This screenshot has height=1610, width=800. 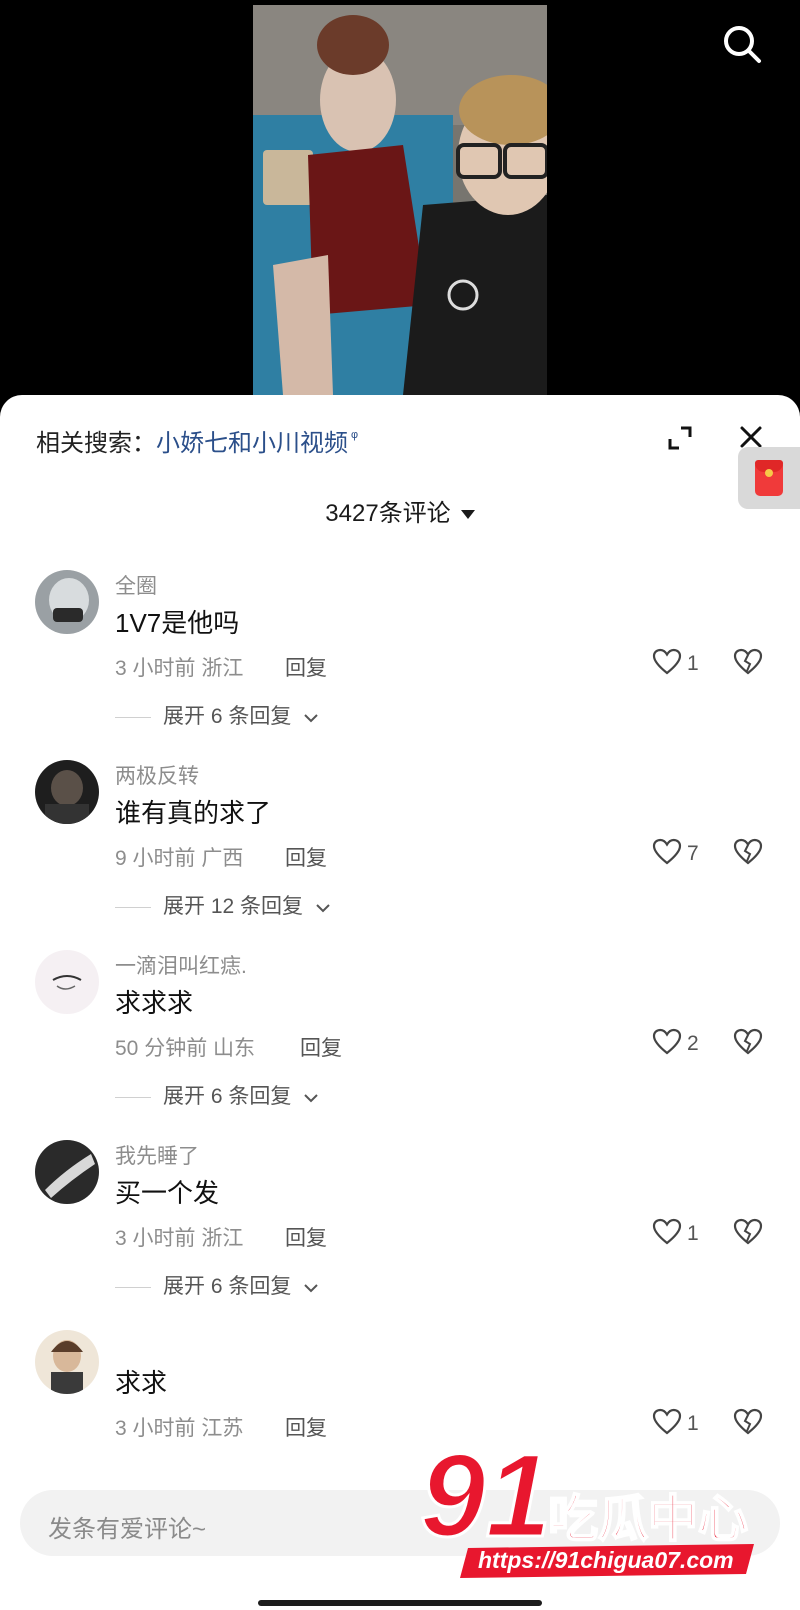 I want to click on comment-username: 一滴泪叫红痣., so click(x=181, y=965).